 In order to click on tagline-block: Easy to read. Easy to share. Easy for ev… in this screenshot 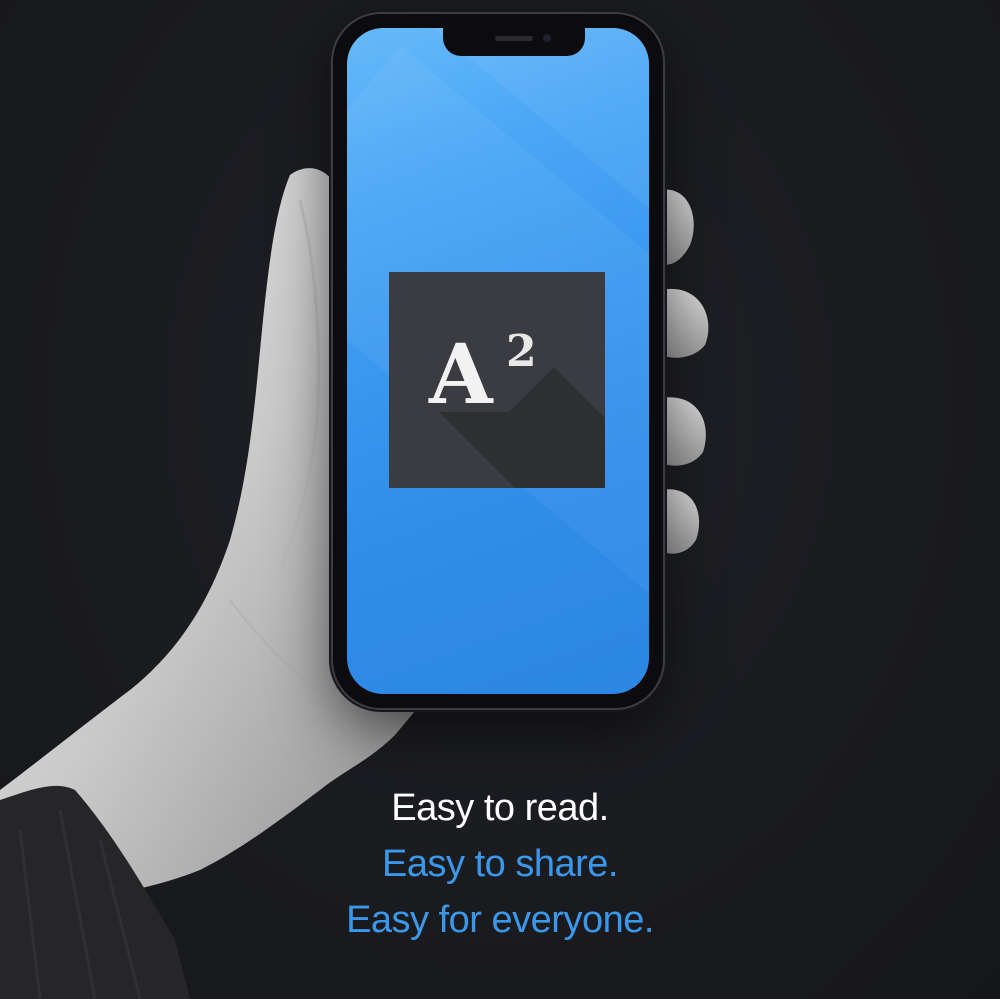, I will do `click(500, 864)`.